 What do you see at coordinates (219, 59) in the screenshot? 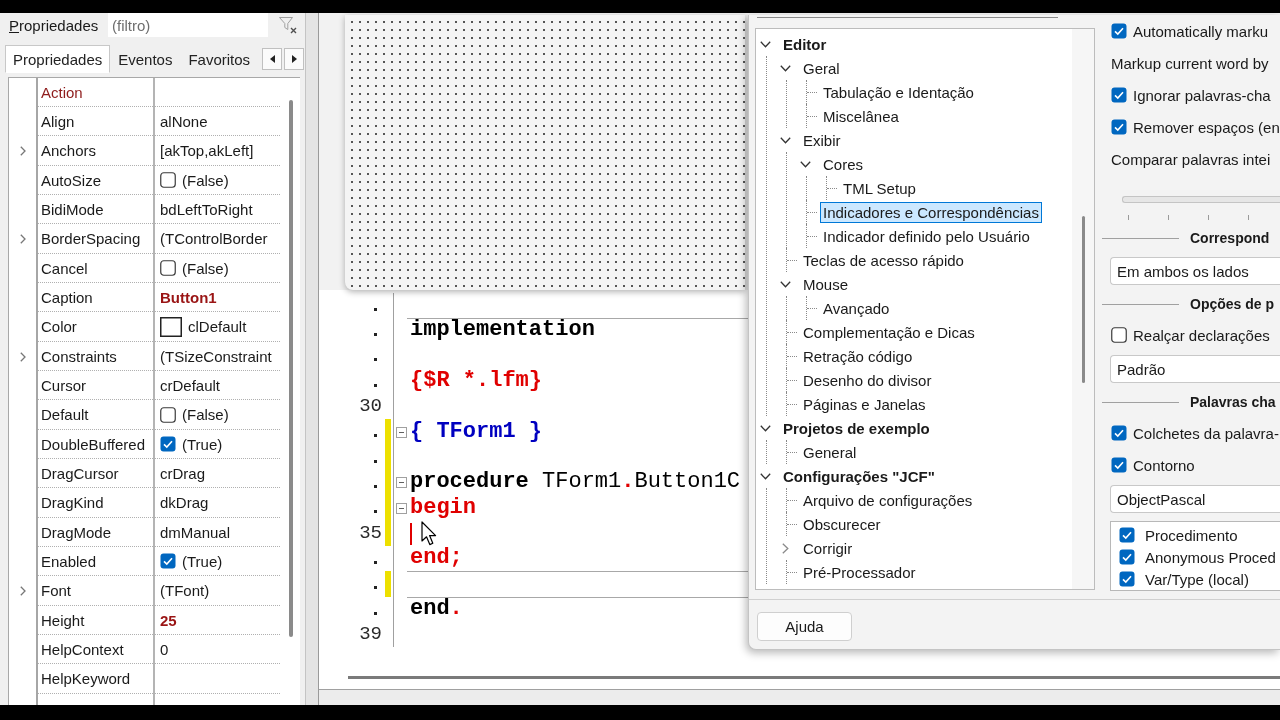
I see `tab: Favoritos` at bounding box center [219, 59].